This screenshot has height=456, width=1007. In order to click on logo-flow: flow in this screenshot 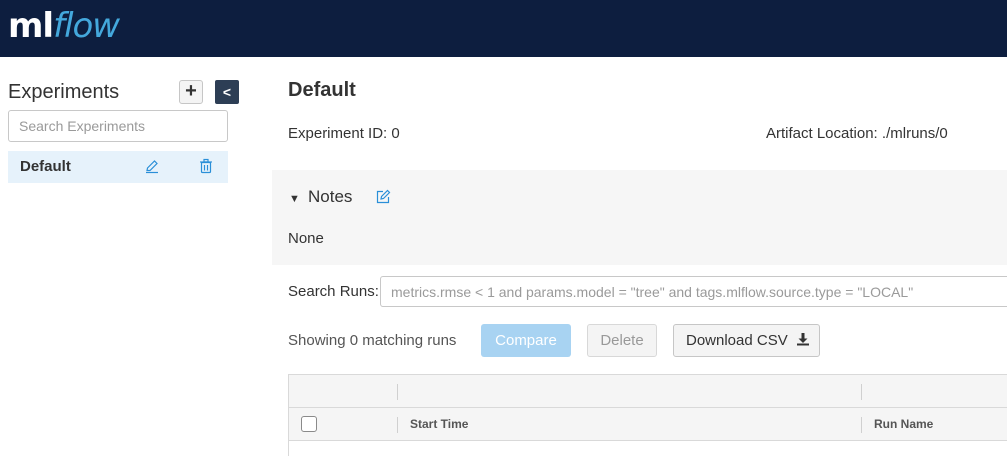, I will do `click(86, 26)`.